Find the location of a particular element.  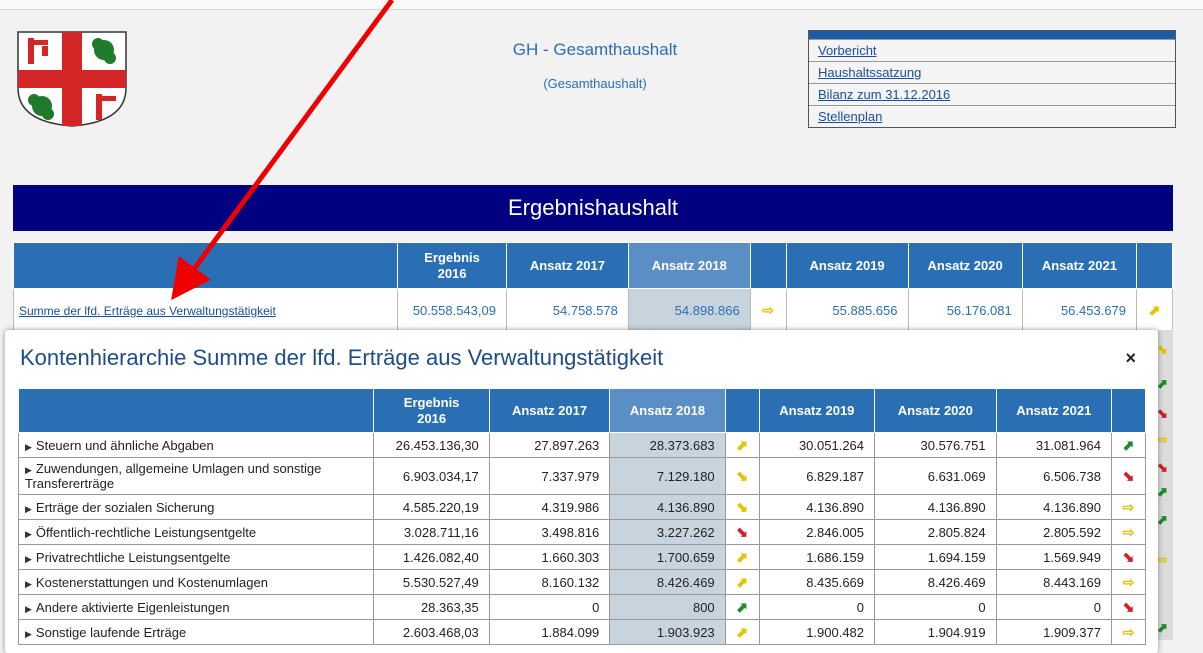

summary-ansatz-2021: 56.453.679 is located at coordinates (1079, 310).